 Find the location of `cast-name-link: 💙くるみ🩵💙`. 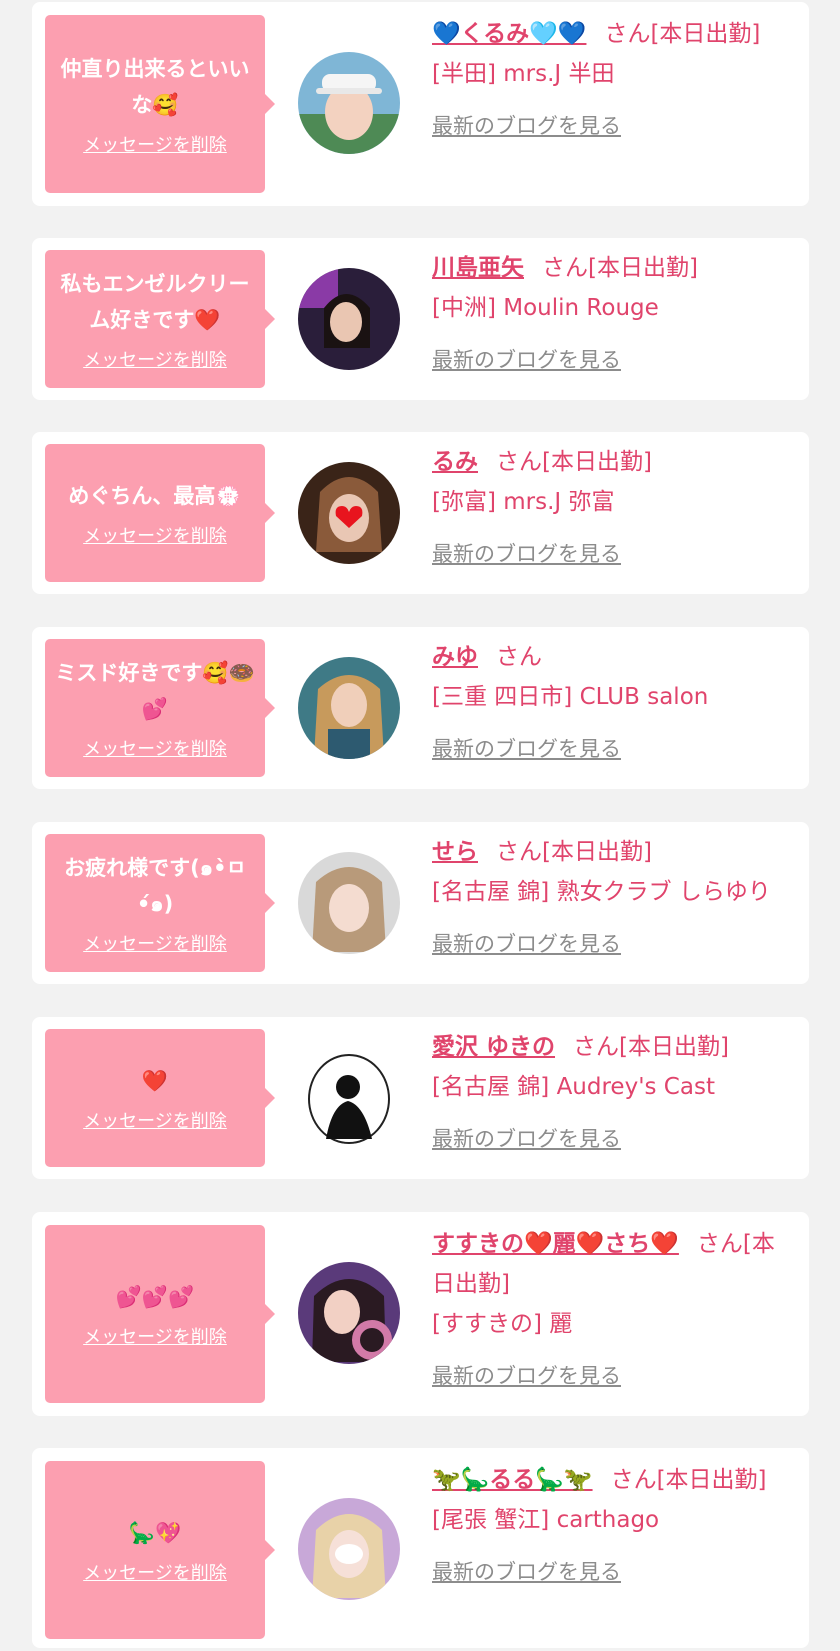

cast-name-link: 💙くるみ🩵💙 is located at coordinates (509, 34).